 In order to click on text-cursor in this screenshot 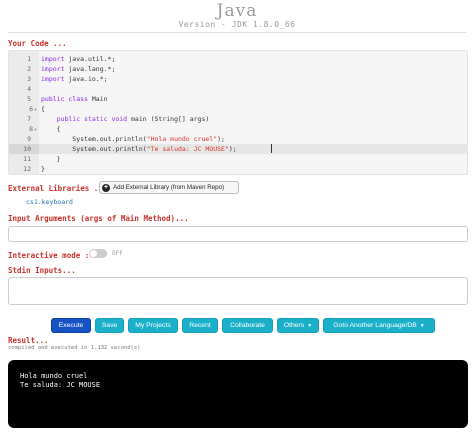, I will do `click(271, 148)`.